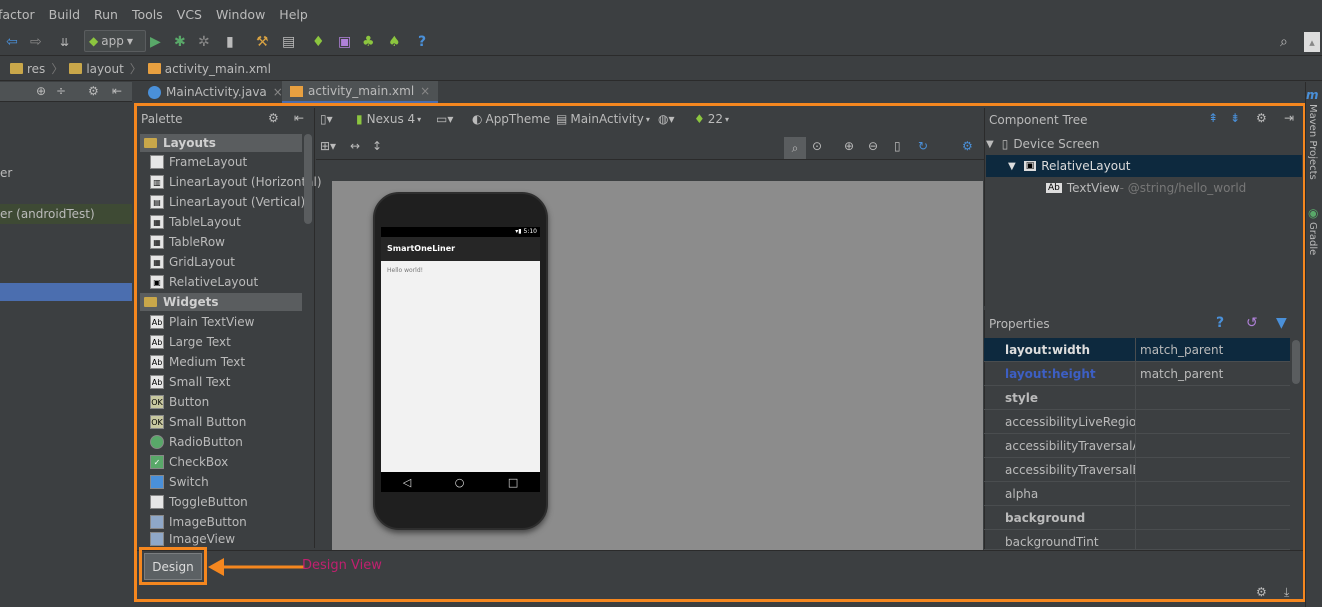  Describe the element at coordinates (1137, 540) in the screenshot. I see `property-row: backgroundTint` at that location.